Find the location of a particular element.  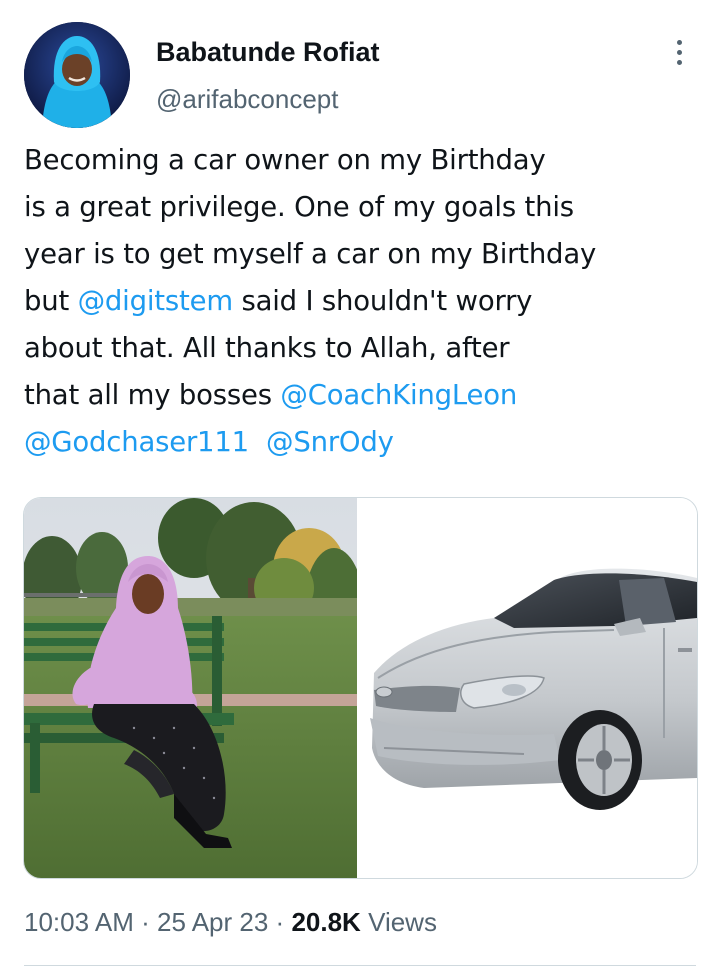

views-label: Views is located at coordinates (402, 922).